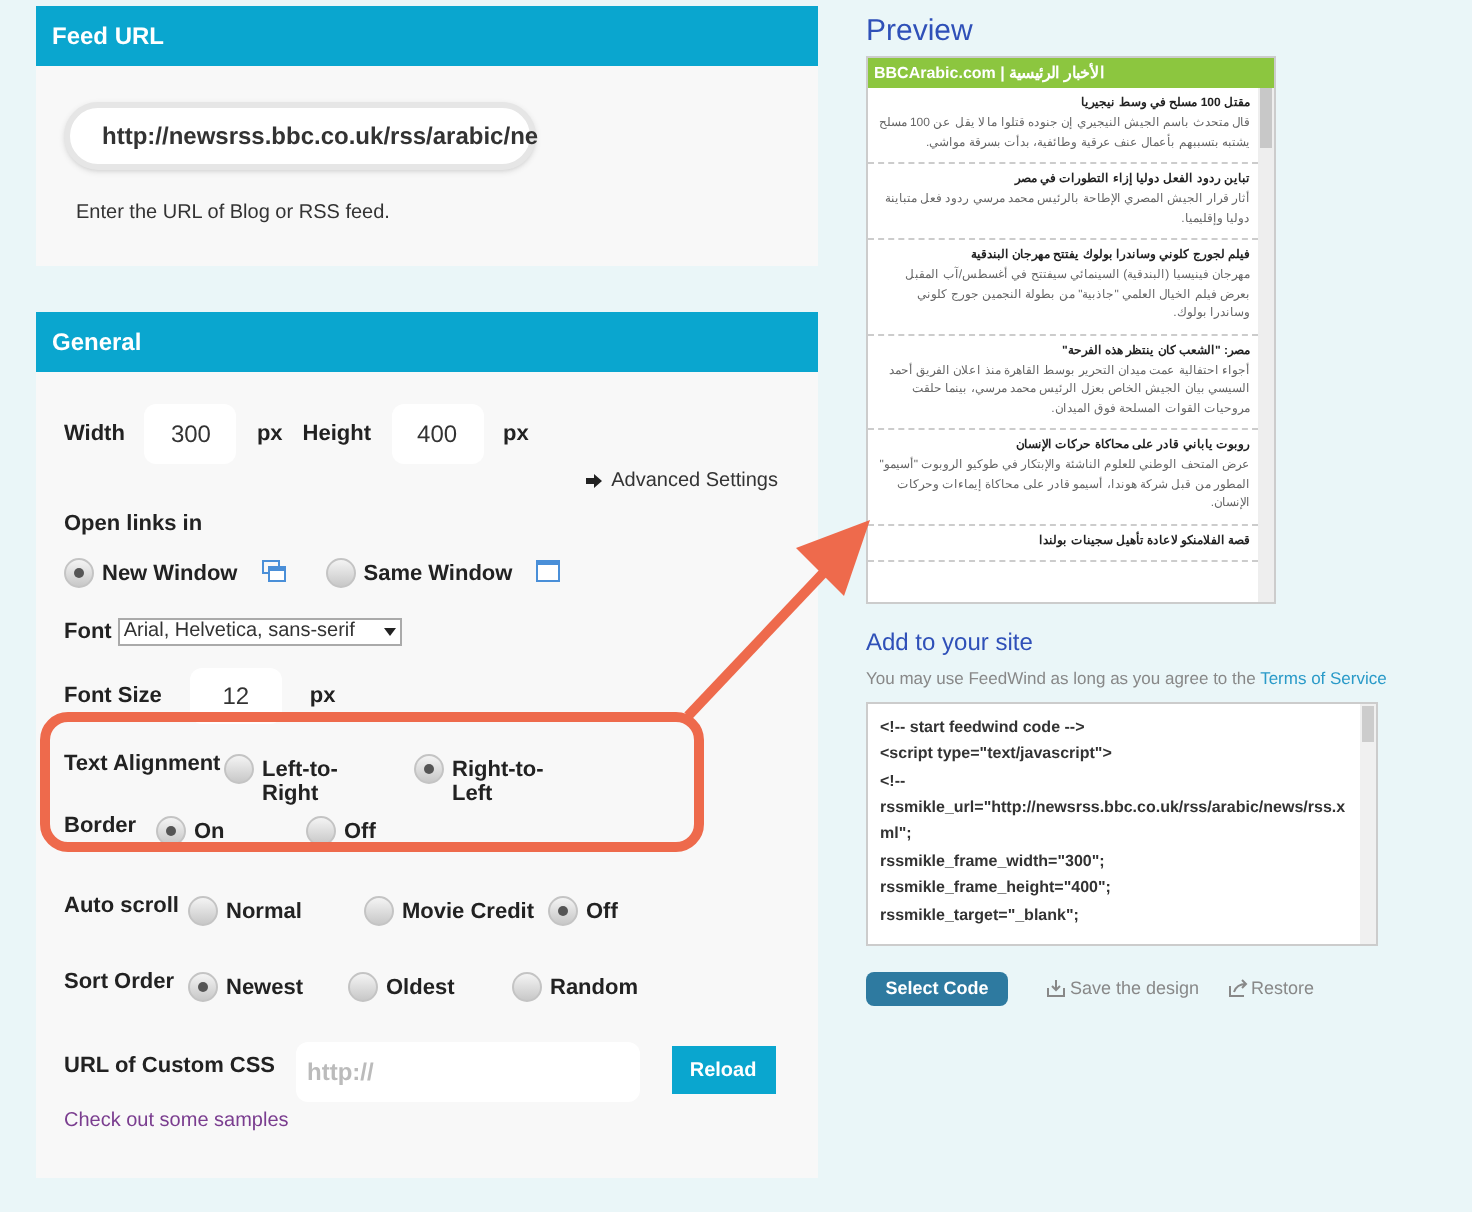 This screenshot has height=1212, width=1472. I want to click on radio-label: Oldest, so click(420, 988).